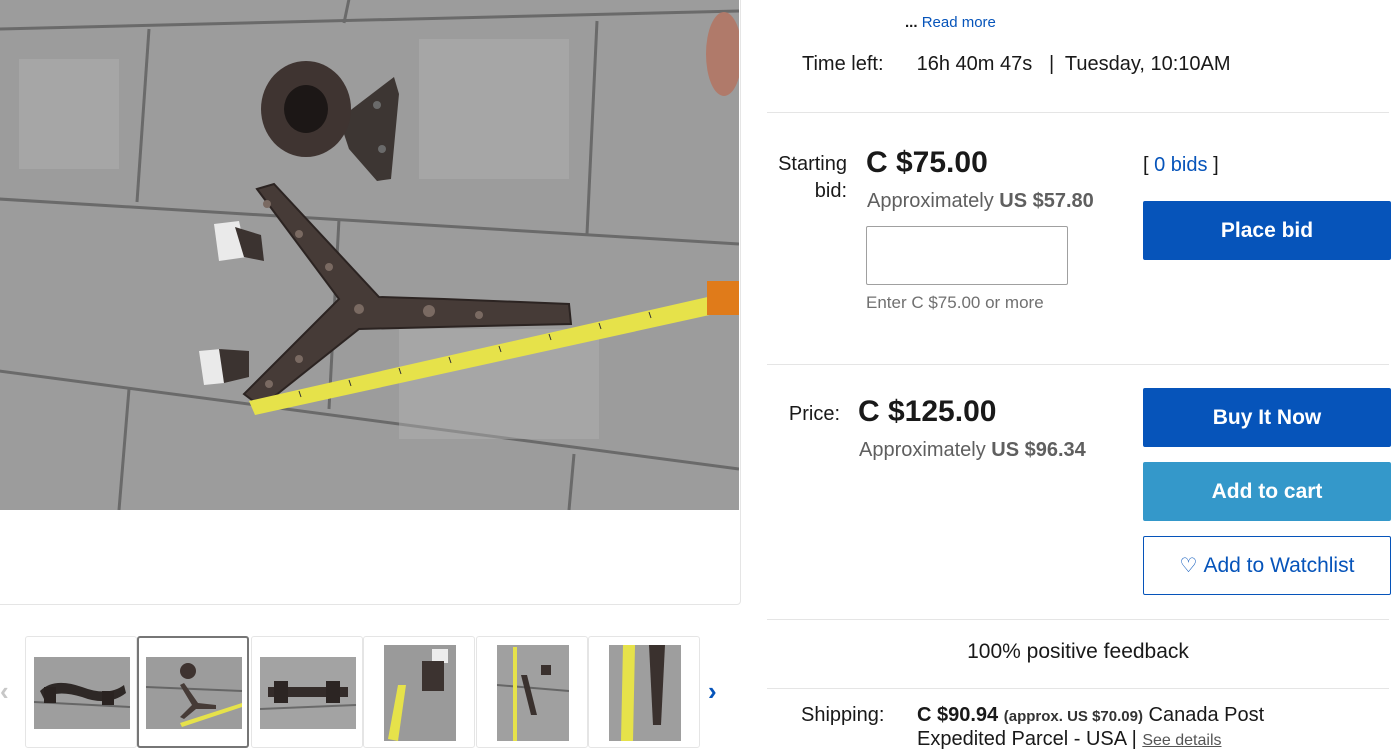 The height and width of the screenshot is (755, 1395). I want to click on shipping-label: Shipping:, so click(843, 715).